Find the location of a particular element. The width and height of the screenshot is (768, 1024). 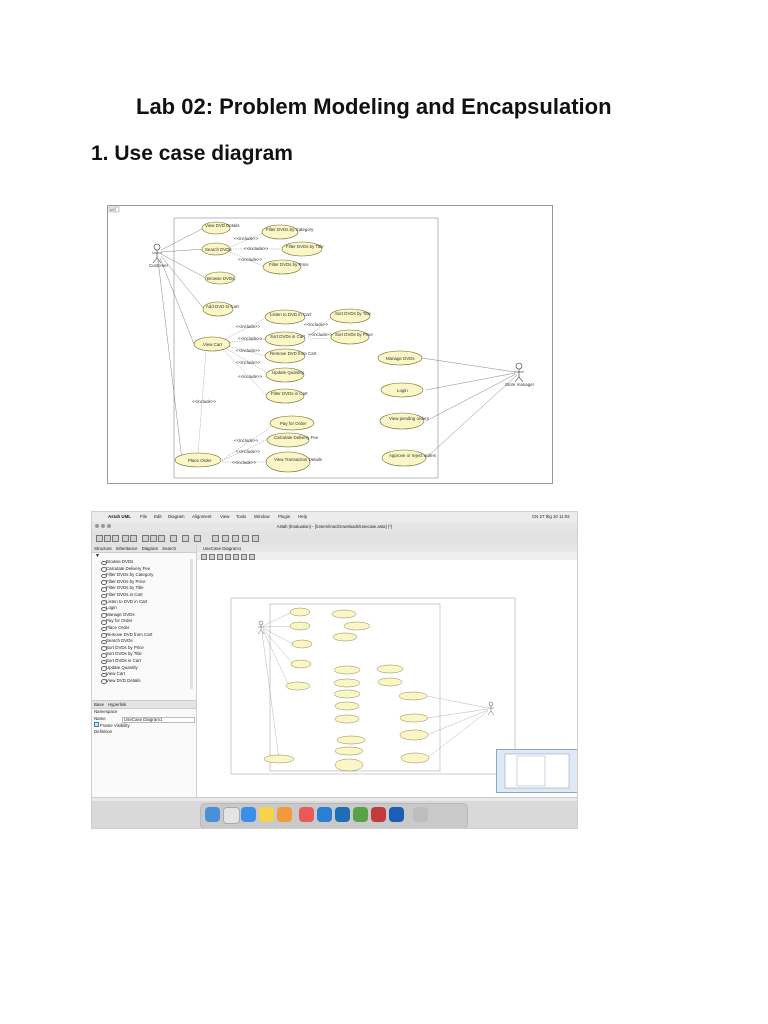

redo-icon is located at coordinates (133, 538).